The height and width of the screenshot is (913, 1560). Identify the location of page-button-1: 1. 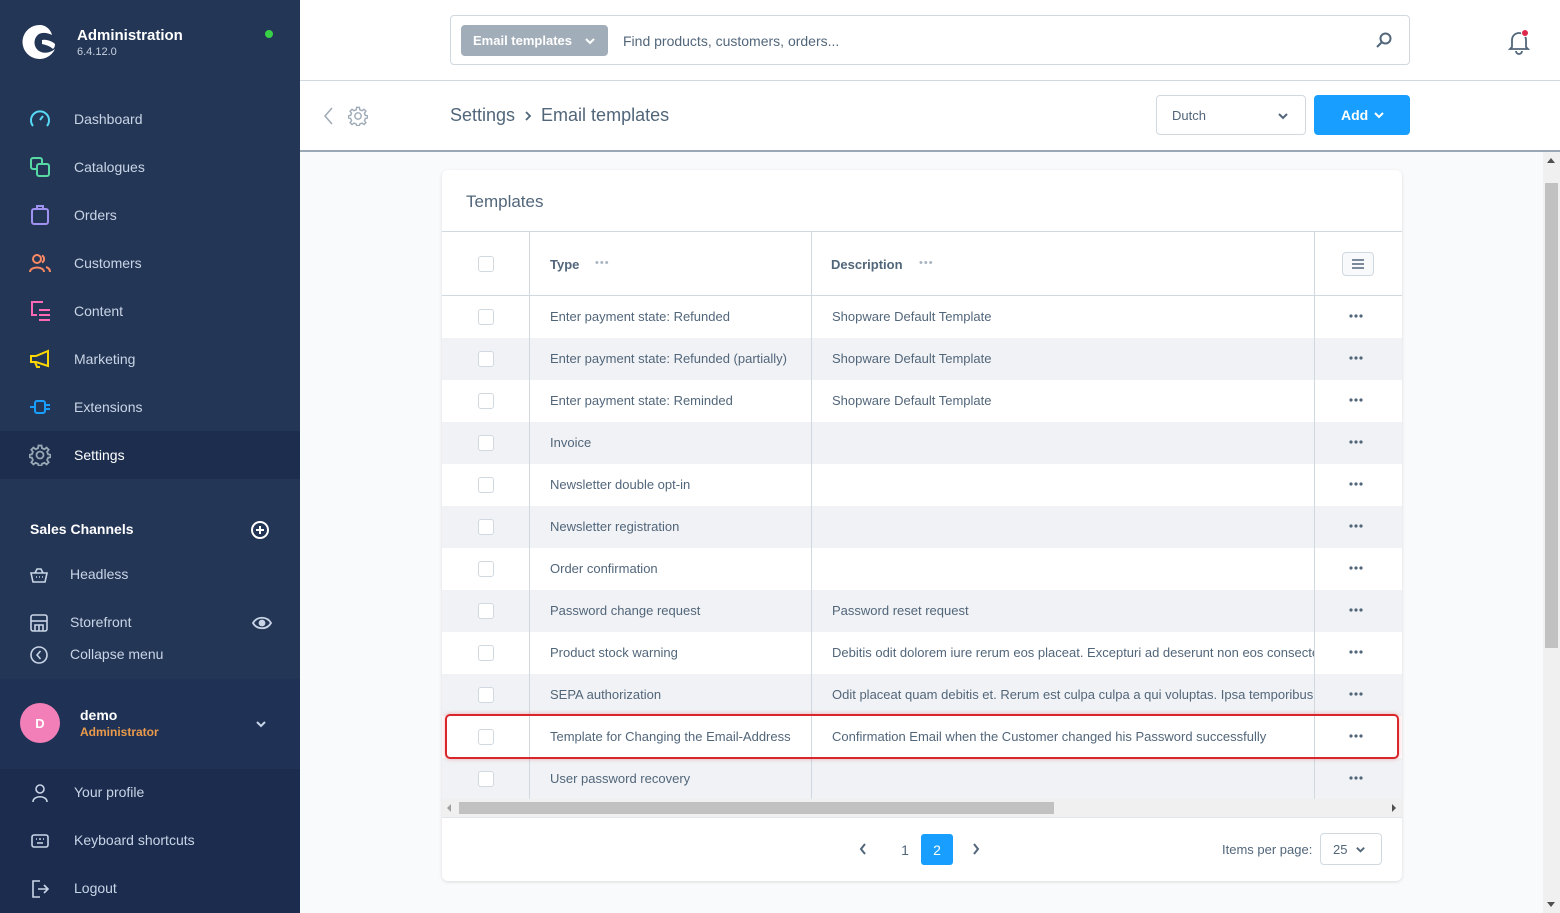
(905, 849).